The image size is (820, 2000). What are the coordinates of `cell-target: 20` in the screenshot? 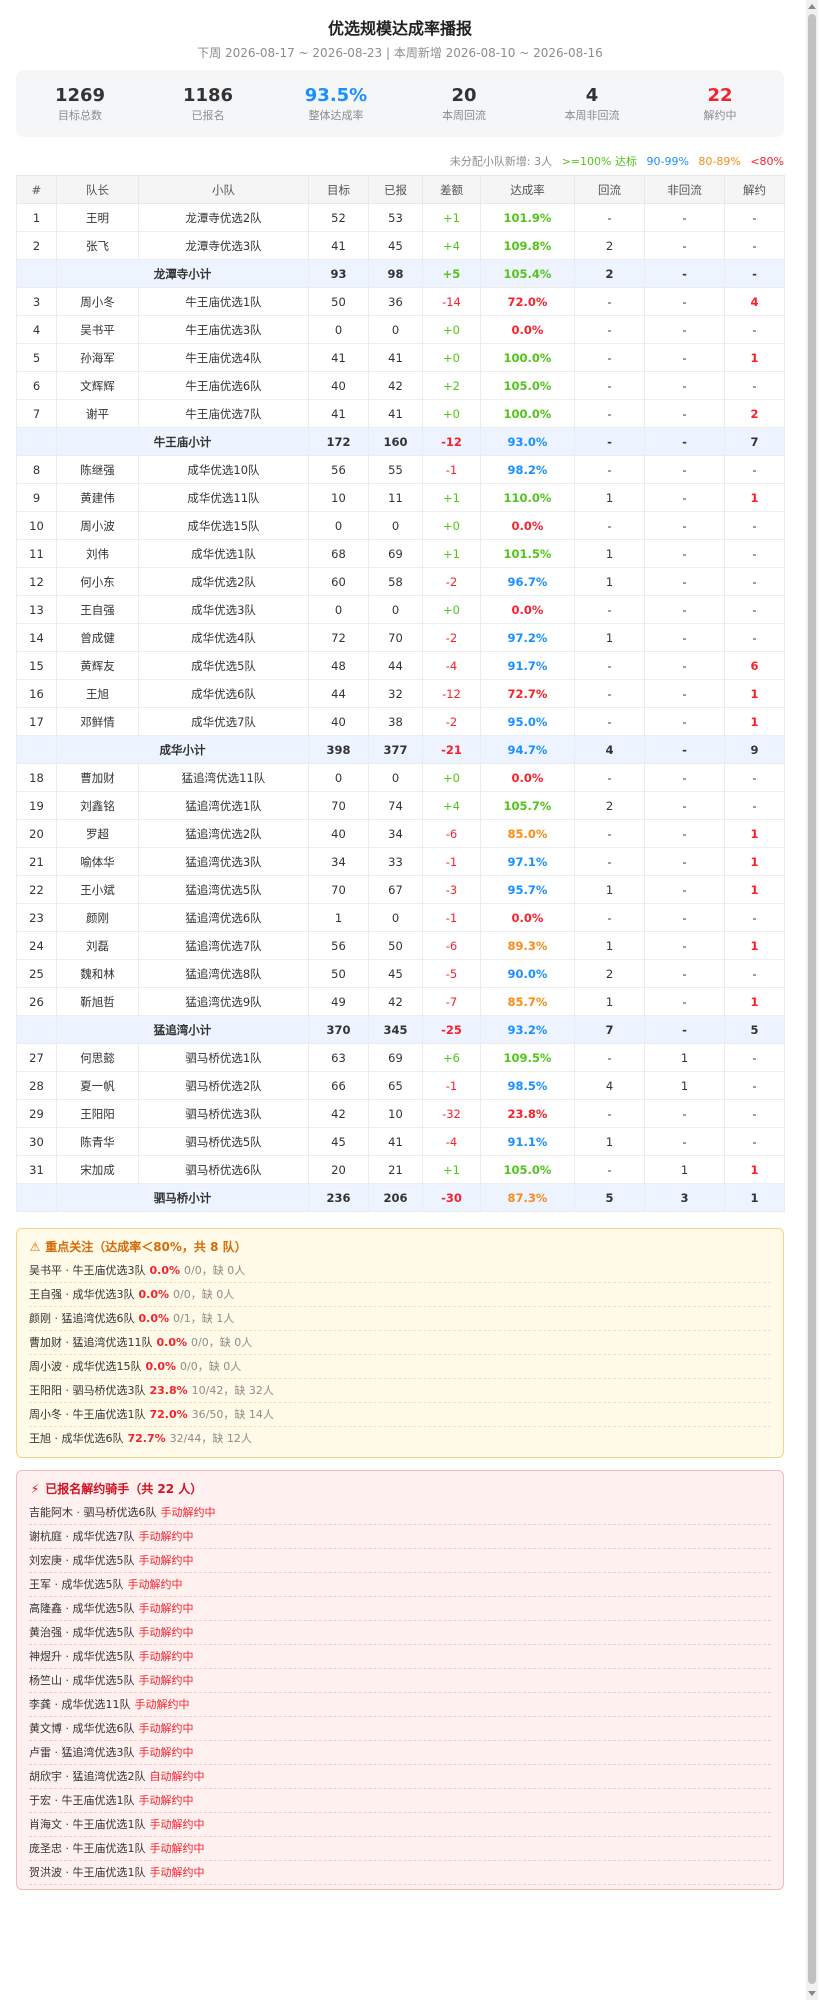 It's located at (338, 1169).